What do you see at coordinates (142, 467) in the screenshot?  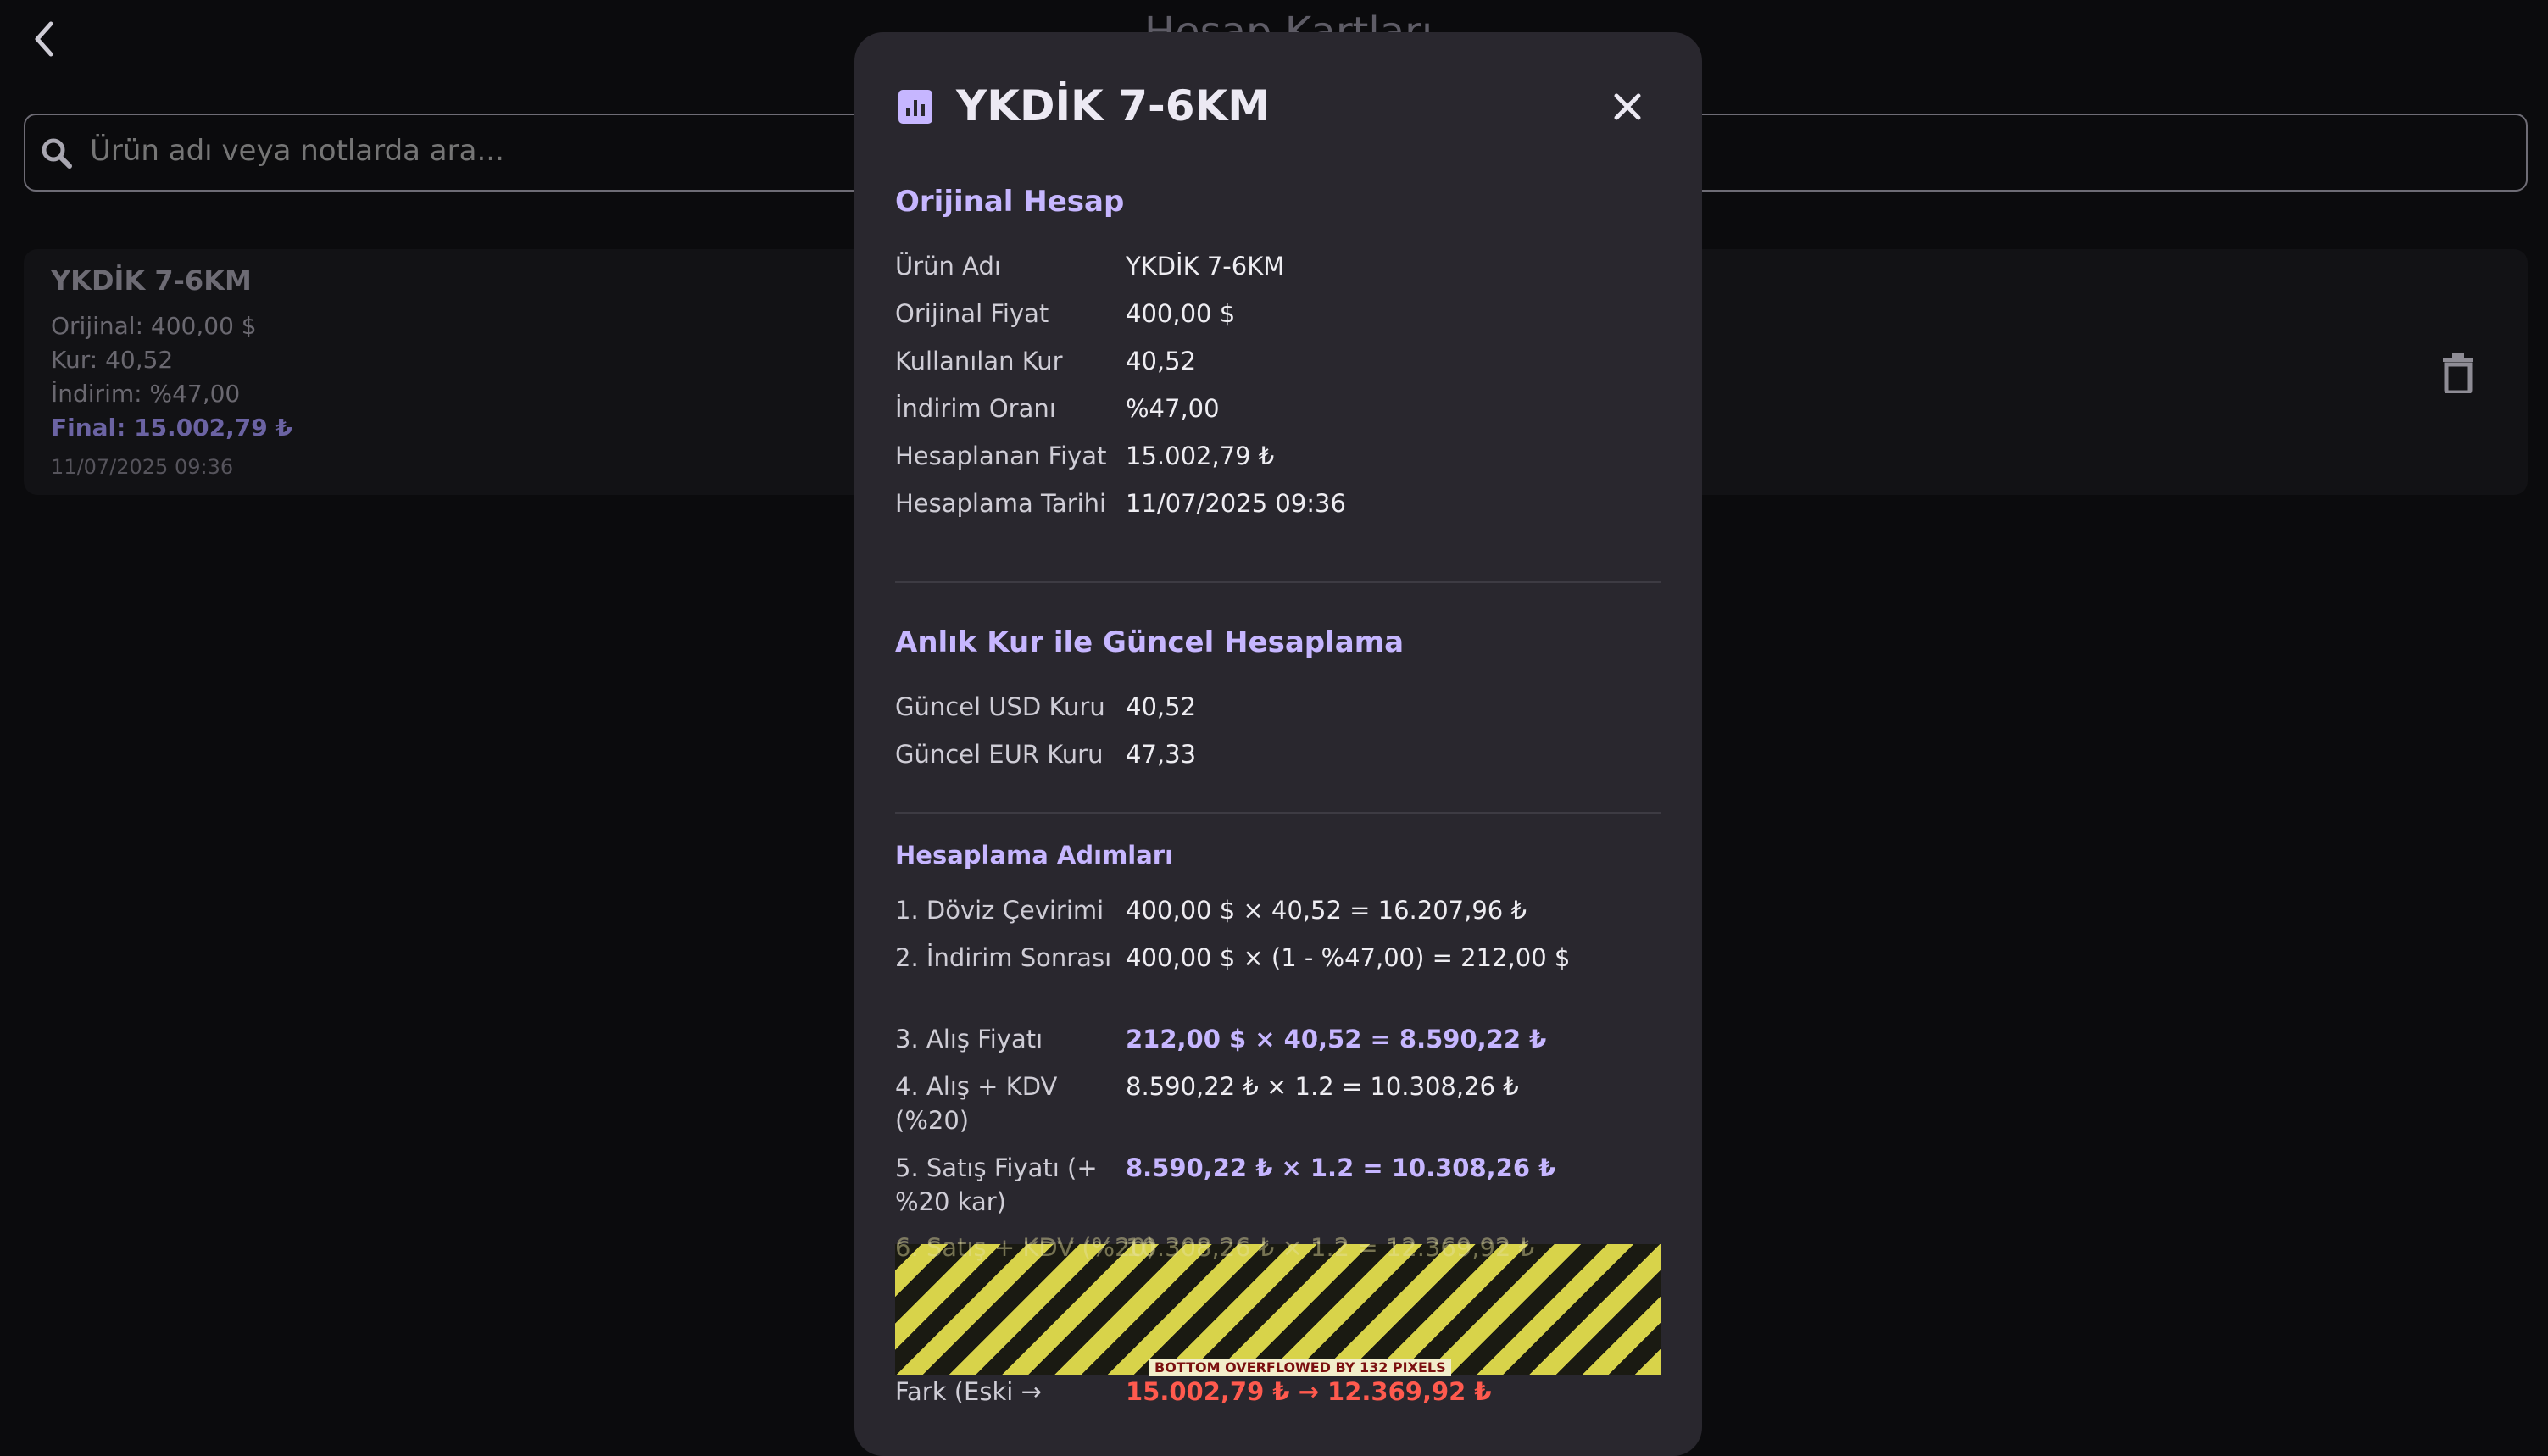 I see `card-date: 11/07/2025 09:36` at bounding box center [142, 467].